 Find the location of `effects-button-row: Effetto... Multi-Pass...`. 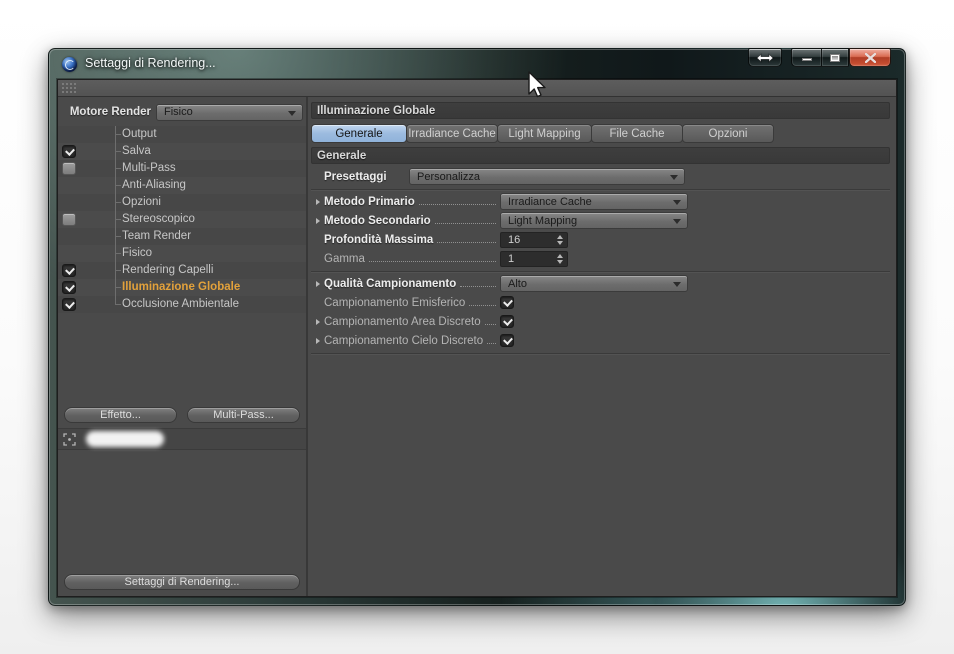

effects-button-row: Effetto... Multi-Pass... is located at coordinates (182, 415).